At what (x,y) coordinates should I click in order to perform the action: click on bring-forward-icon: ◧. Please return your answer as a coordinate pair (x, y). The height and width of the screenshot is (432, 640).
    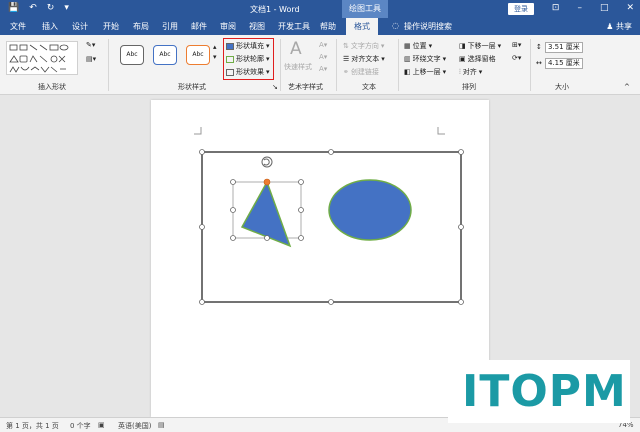
    Looking at the image, I should click on (407, 72).